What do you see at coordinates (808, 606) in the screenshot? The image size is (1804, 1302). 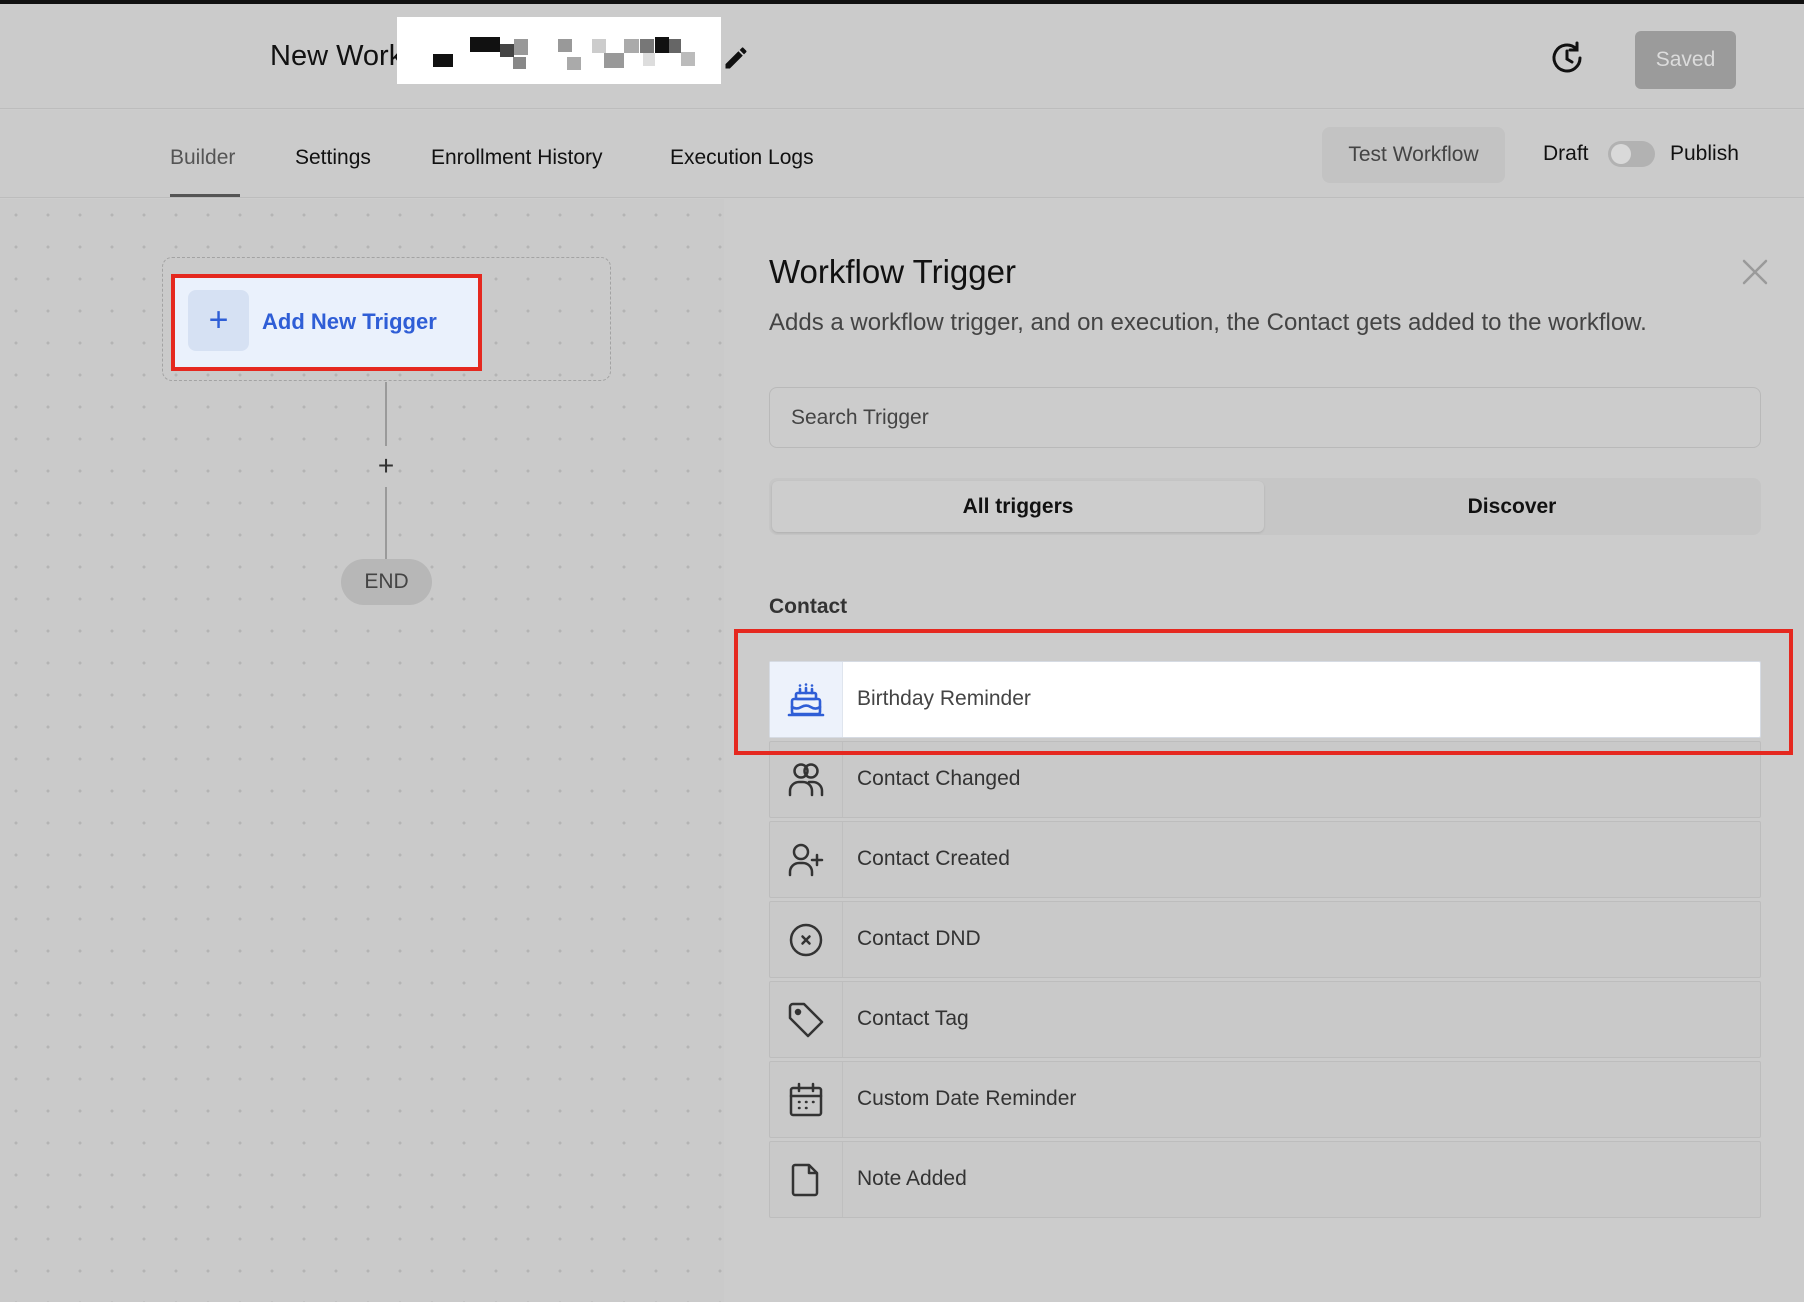 I see `section-heading: Contact` at bounding box center [808, 606].